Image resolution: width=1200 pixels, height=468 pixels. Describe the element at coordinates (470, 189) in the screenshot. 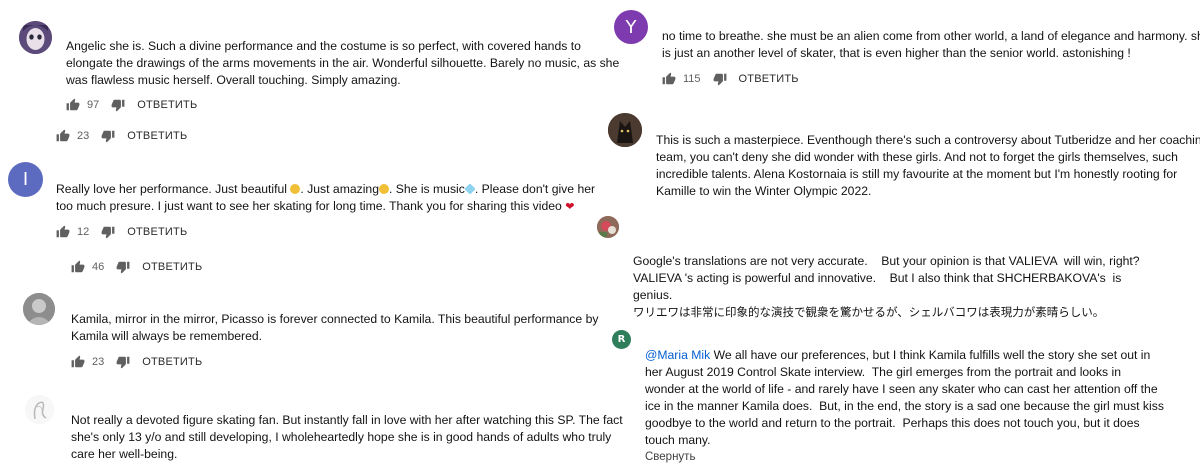

I see `diamond-emoji-icon` at that location.